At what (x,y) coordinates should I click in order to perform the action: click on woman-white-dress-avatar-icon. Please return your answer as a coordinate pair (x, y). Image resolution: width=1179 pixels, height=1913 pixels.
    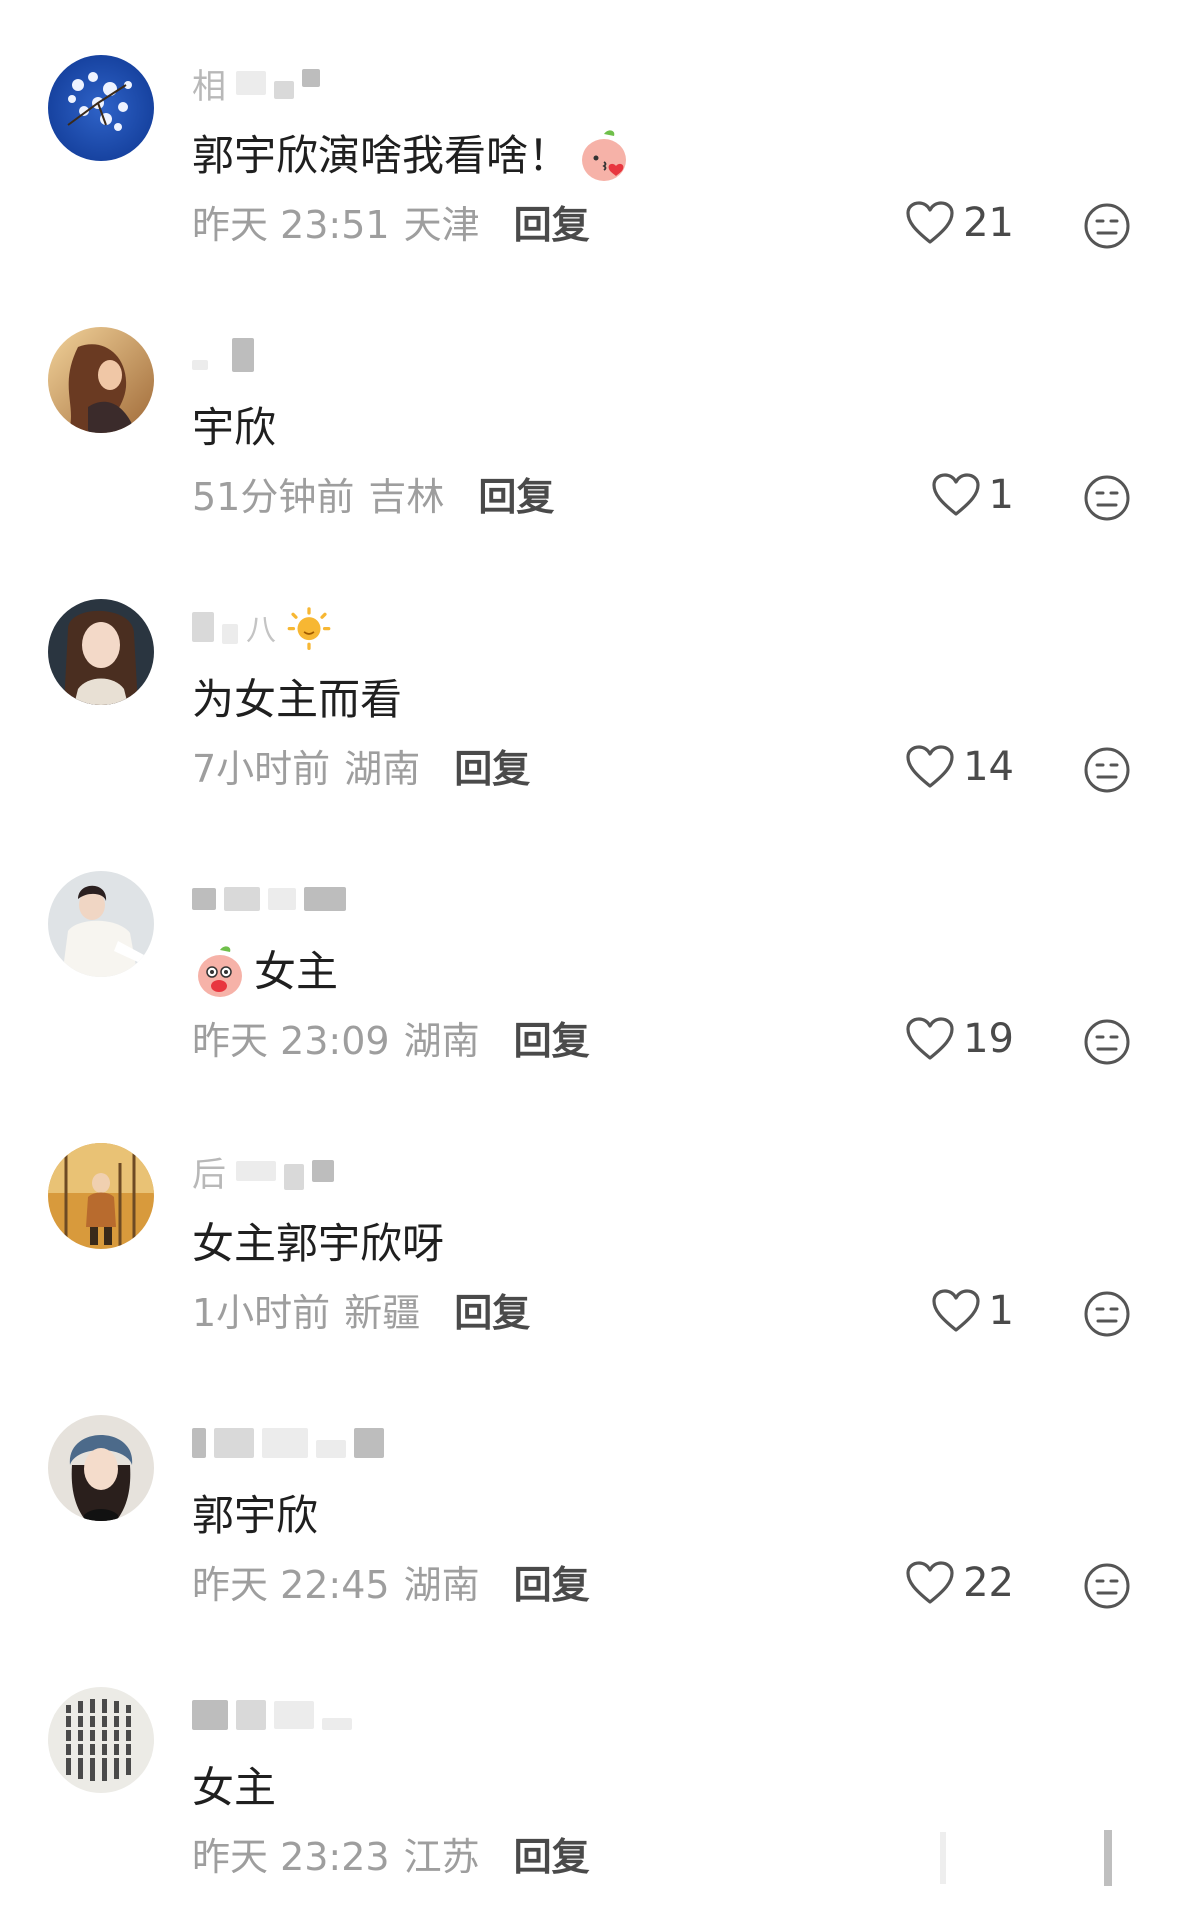
    Looking at the image, I should click on (101, 924).